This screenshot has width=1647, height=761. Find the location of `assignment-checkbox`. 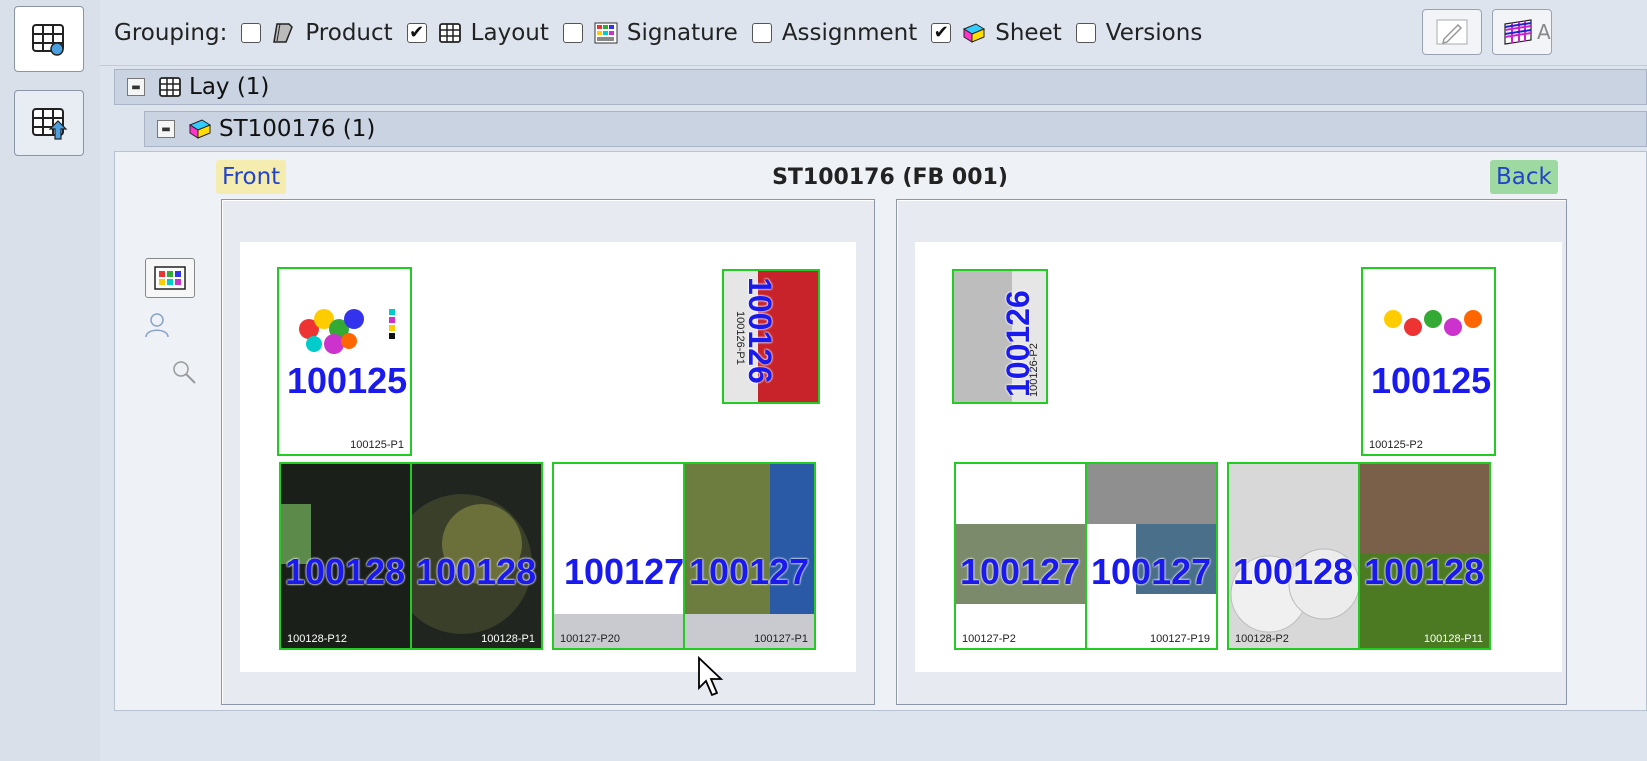

assignment-checkbox is located at coordinates (761, 32).